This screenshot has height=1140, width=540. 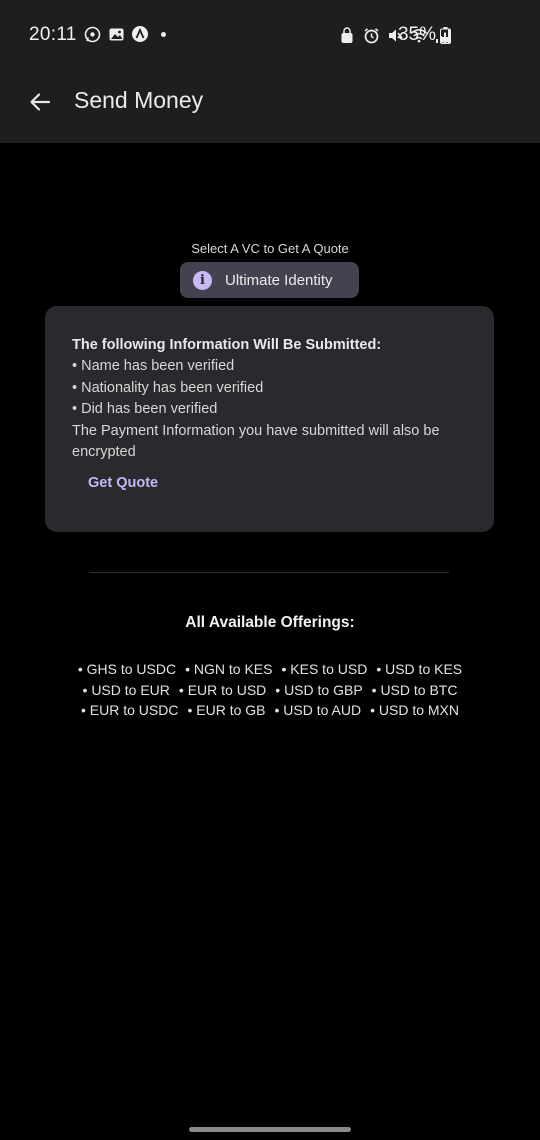 I want to click on offering-item: • GHS to USDC, so click(x=127, y=669).